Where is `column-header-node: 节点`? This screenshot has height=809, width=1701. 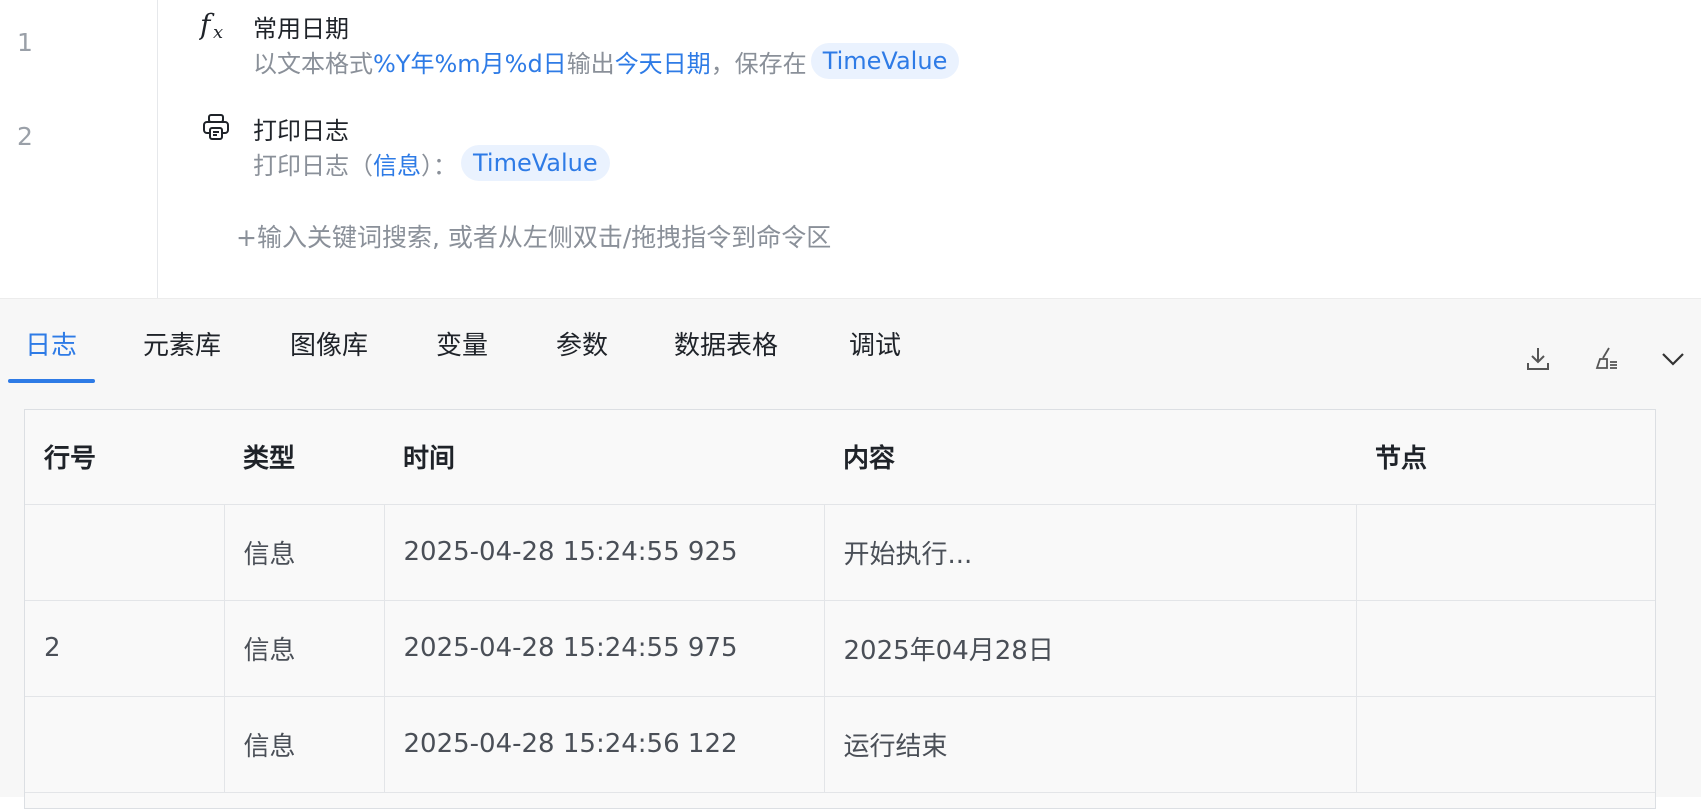 column-header-node: 节点 is located at coordinates (1505, 457).